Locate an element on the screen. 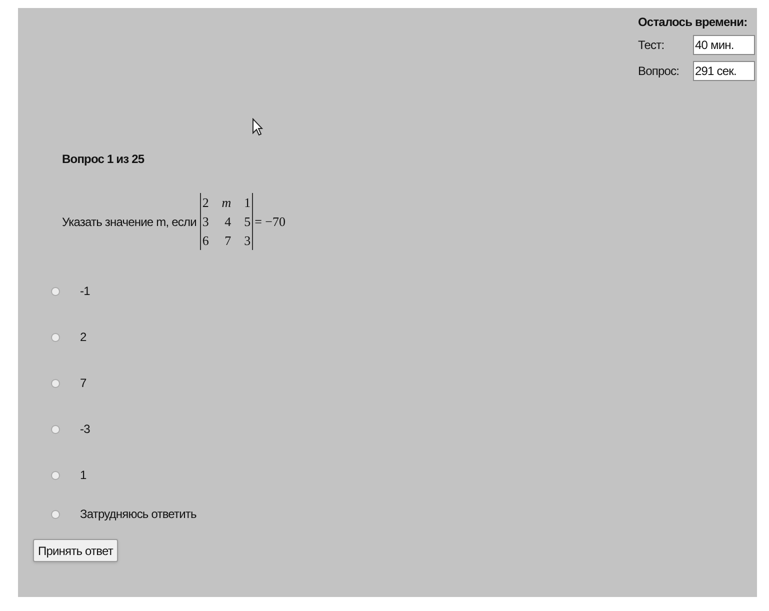 Image resolution: width=769 pixels, height=611 pixels. timer-title: Осталось времени: is located at coordinates (693, 22).